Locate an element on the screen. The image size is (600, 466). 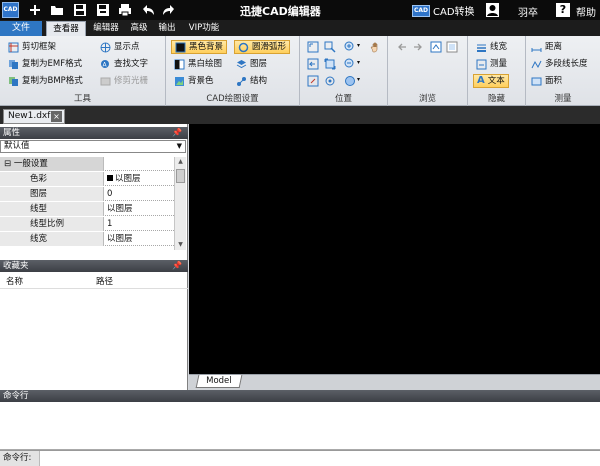
property-key: 色彩 is located at coordinates (52, 179).